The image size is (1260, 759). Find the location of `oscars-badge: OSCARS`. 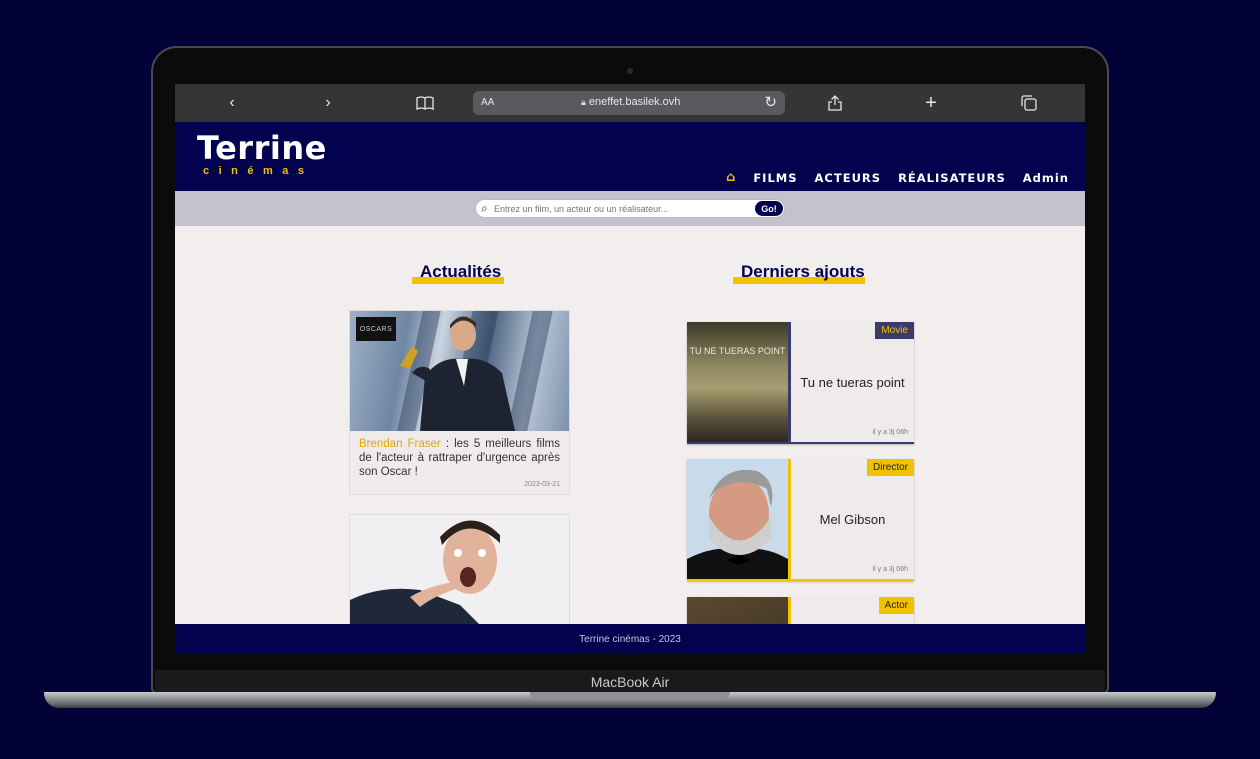

oscars-badge: OSCARS is located at coordinates (376, 329).